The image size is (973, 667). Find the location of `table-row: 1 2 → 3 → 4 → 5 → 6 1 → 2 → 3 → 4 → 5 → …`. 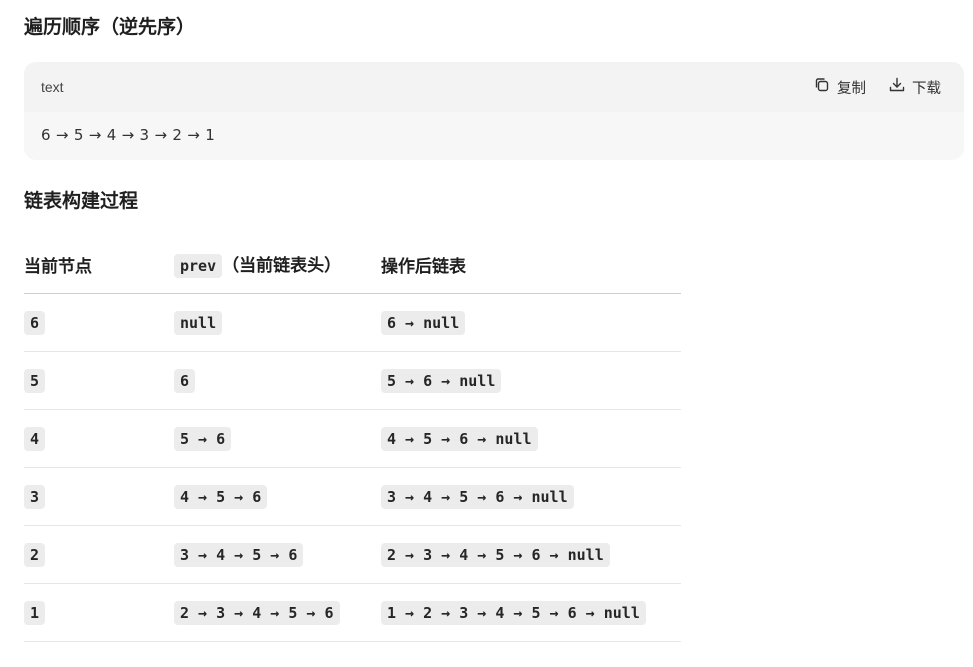

table-row: 1 2 → 3 → 4 → 5 → 6 1 → 2 → 3 → 4 → 5 → … is located at coordinates (352, 612).